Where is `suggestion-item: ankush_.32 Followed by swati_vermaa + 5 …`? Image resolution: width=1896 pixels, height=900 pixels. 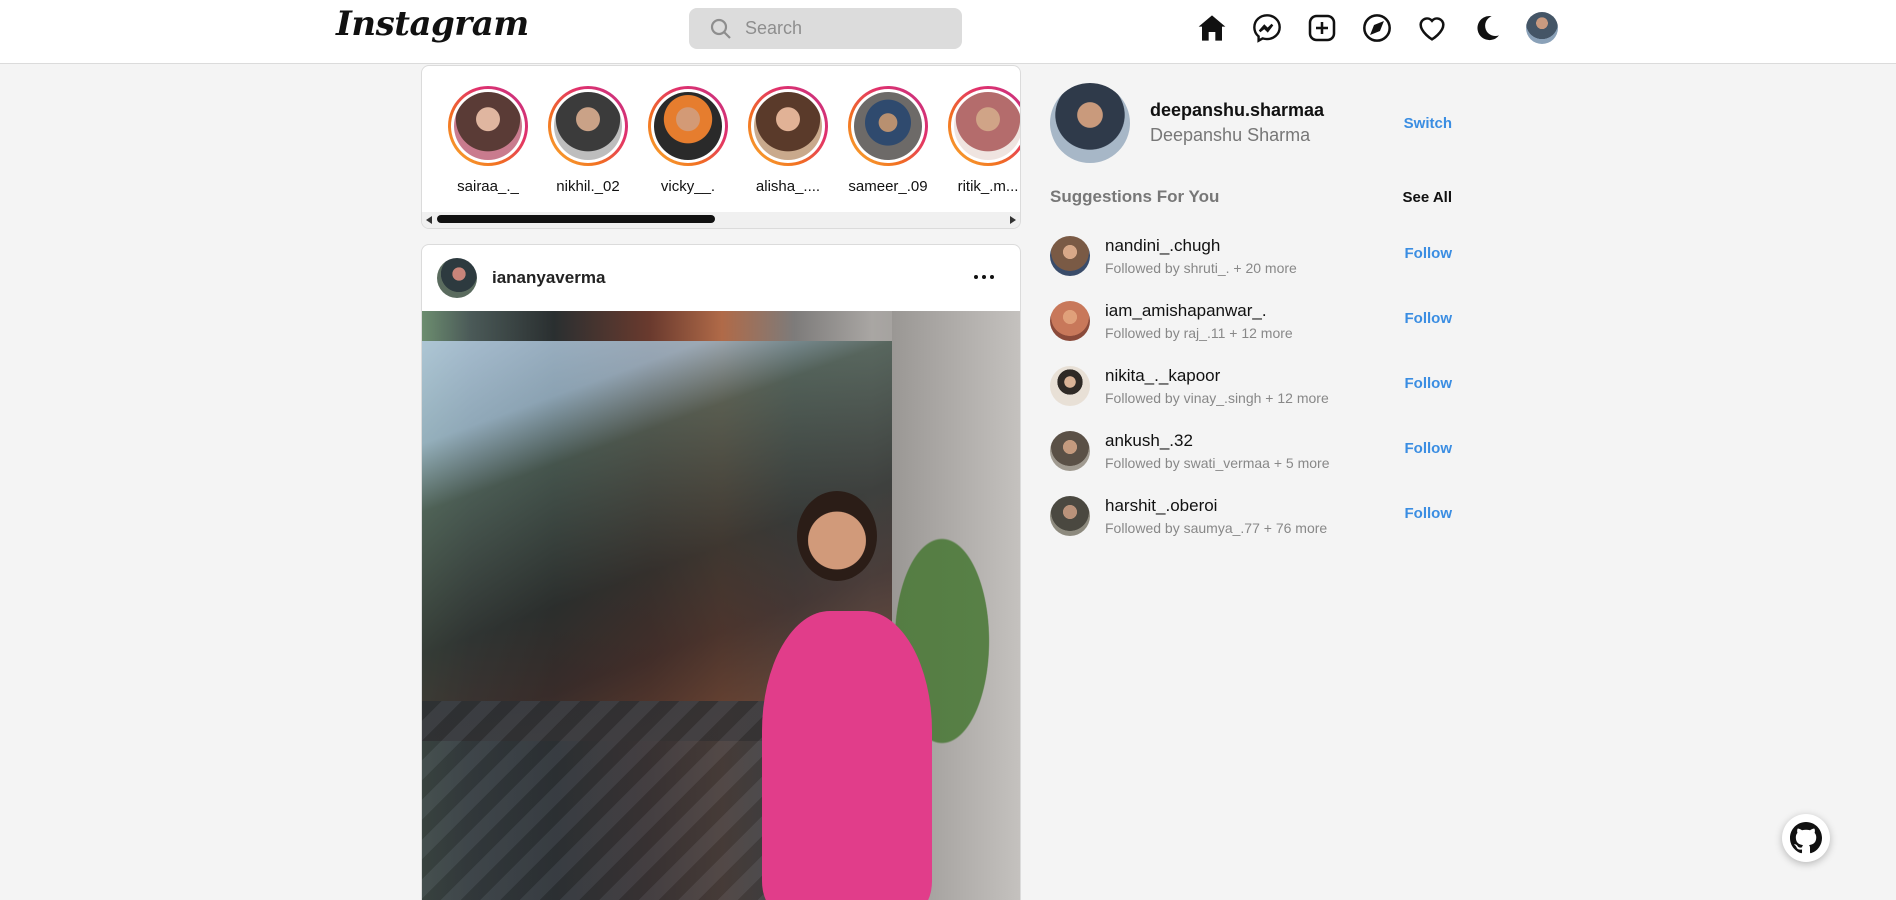 suggestion-item: ankush_.32 Followed by swati_vermaa + 5 … is located at coordinates (1251, 450).